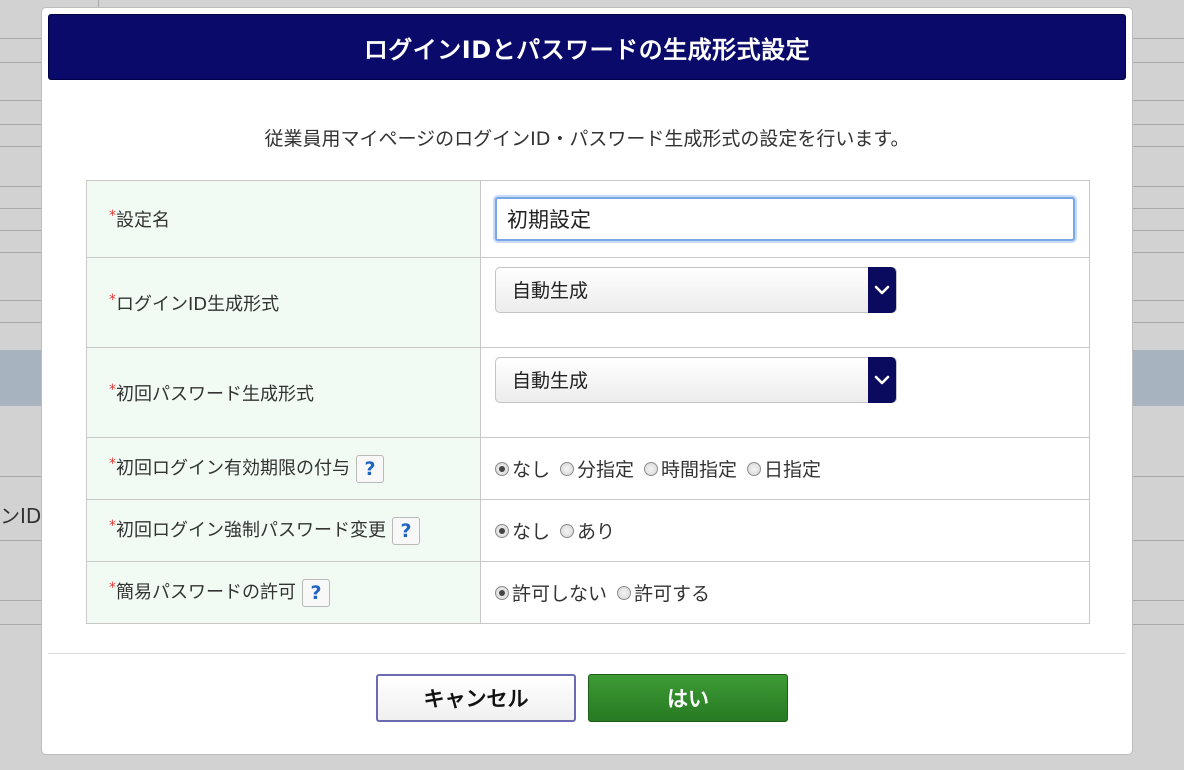  Describe the element at coordinates (587, 49) in the screenshot. I see `dialog-title: ログインIDとパスワードの生成形式設定` at that location.